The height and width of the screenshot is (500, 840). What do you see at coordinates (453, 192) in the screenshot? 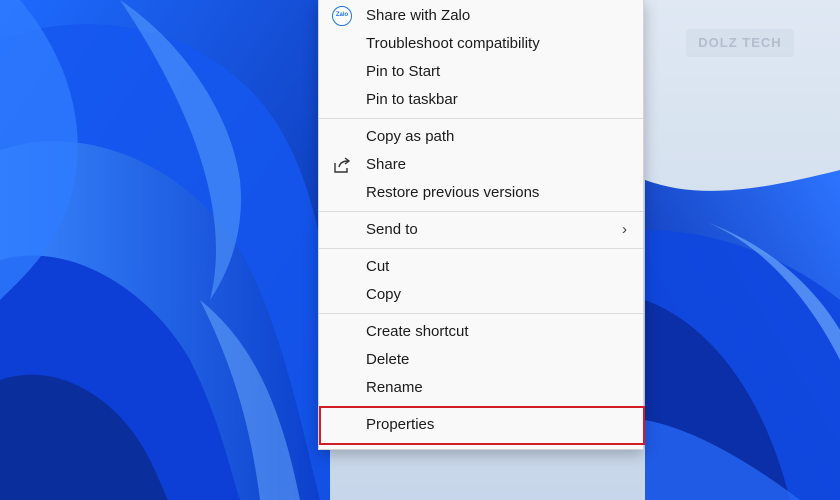
I see `menu-item-label: Restore previous versions` at bounding box center [453, 192].